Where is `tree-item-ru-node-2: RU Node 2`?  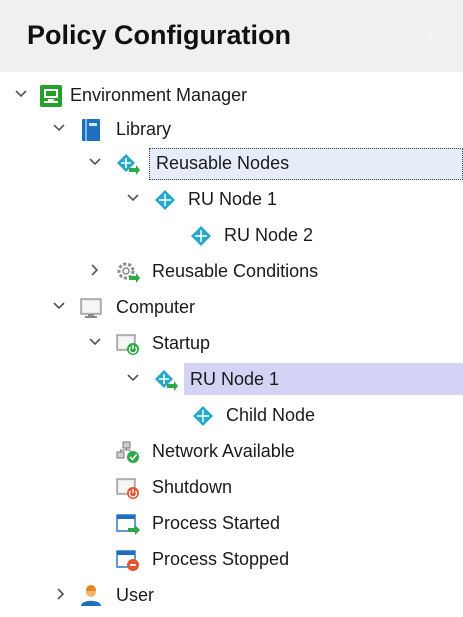 tree-item-ru-node-2: RU Node 2 is located at coordinates (231, 235).